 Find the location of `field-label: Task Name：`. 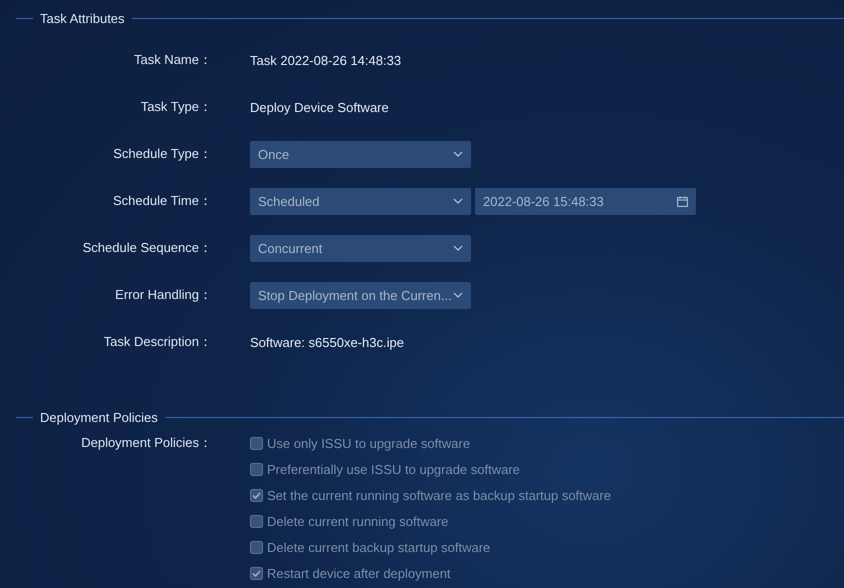

field-label: Task Name： is located at coordinates (172, 60).